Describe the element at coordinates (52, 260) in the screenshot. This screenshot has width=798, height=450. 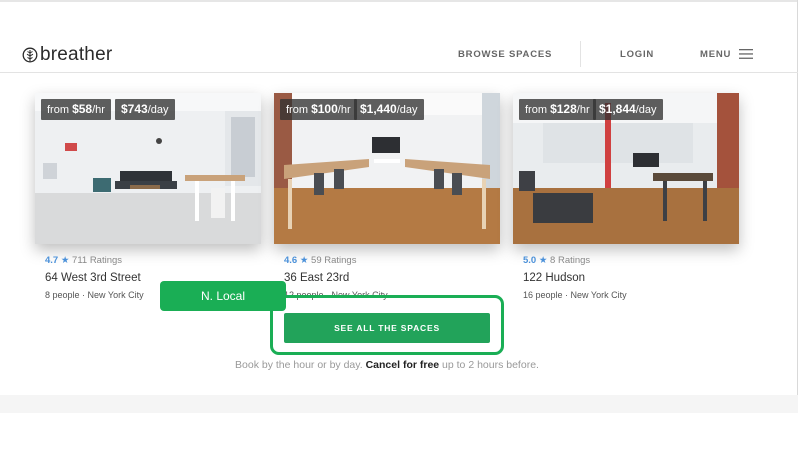
I see `rating-score: 4.7` at that location.